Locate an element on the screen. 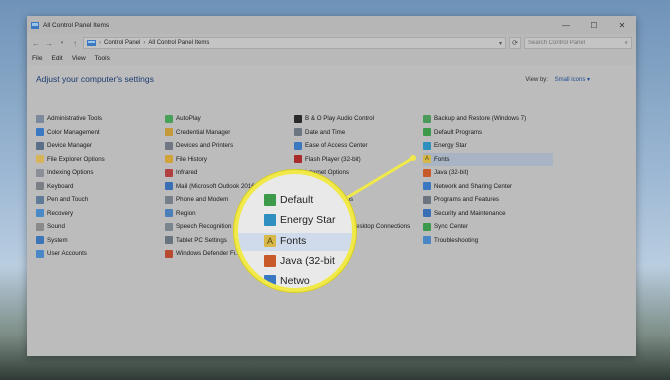 The width and height of the screenshot is (670, 380). fonts-icon: A is located at coordinates (270, 241).